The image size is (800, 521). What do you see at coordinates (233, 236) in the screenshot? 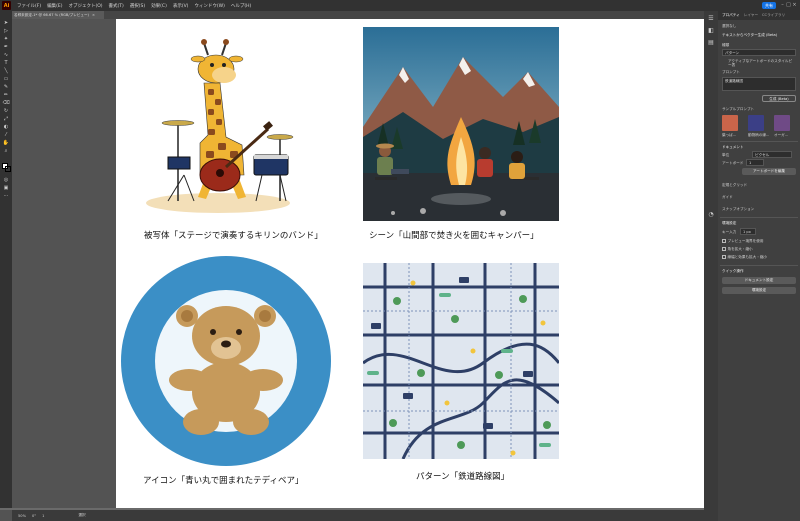
I see `caption-subject: 被写体「ステージで演奏するキリンのバンド」` at bounding box center [233, 236].